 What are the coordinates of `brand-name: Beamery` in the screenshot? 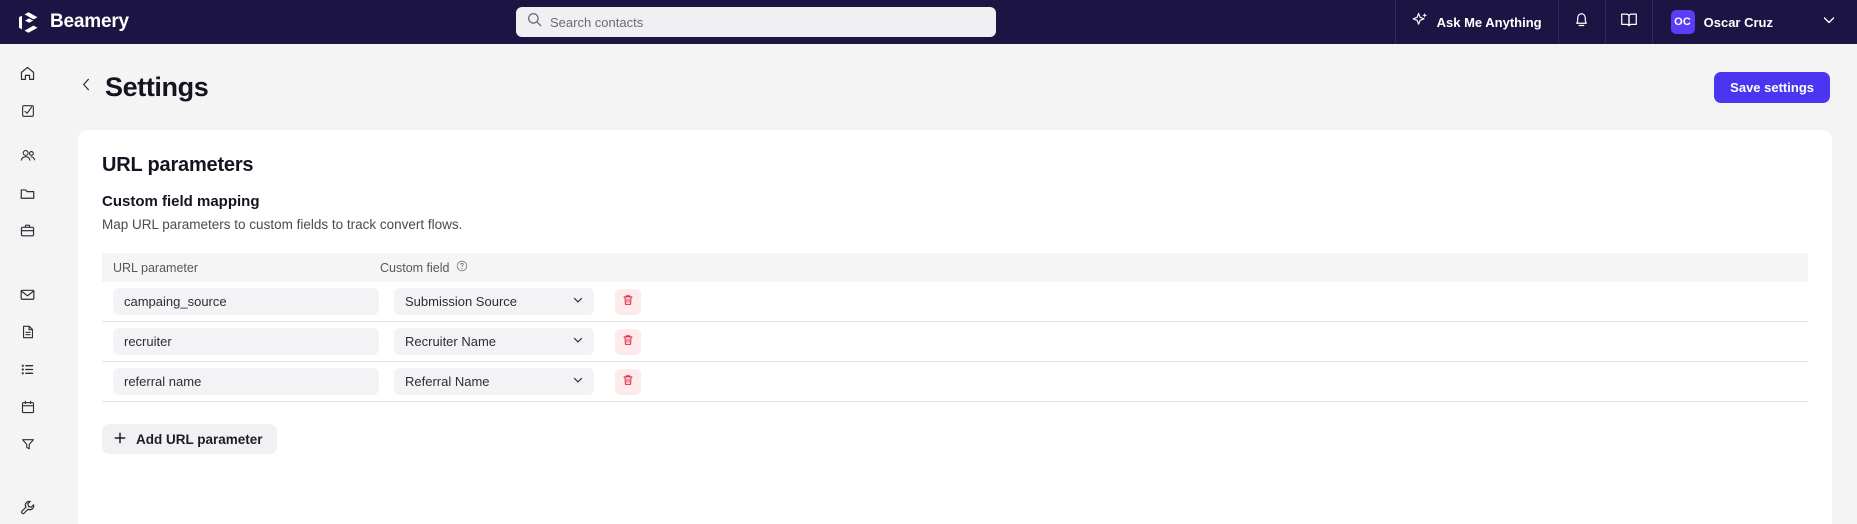 It's located at (89, 21).